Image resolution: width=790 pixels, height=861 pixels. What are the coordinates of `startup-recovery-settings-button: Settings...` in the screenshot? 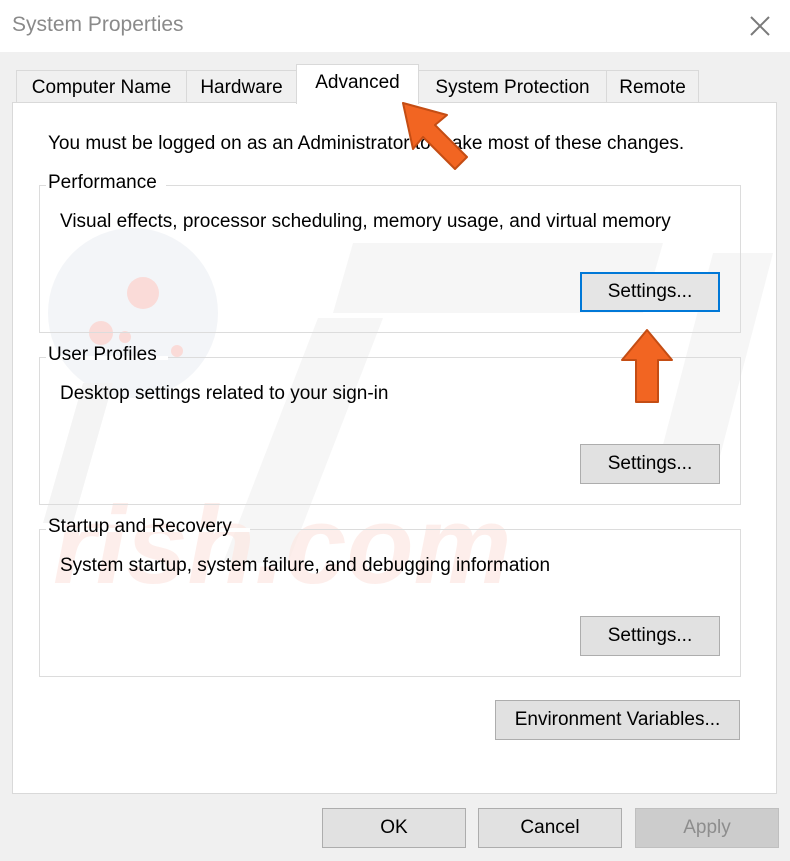 It's located at (650, 636).